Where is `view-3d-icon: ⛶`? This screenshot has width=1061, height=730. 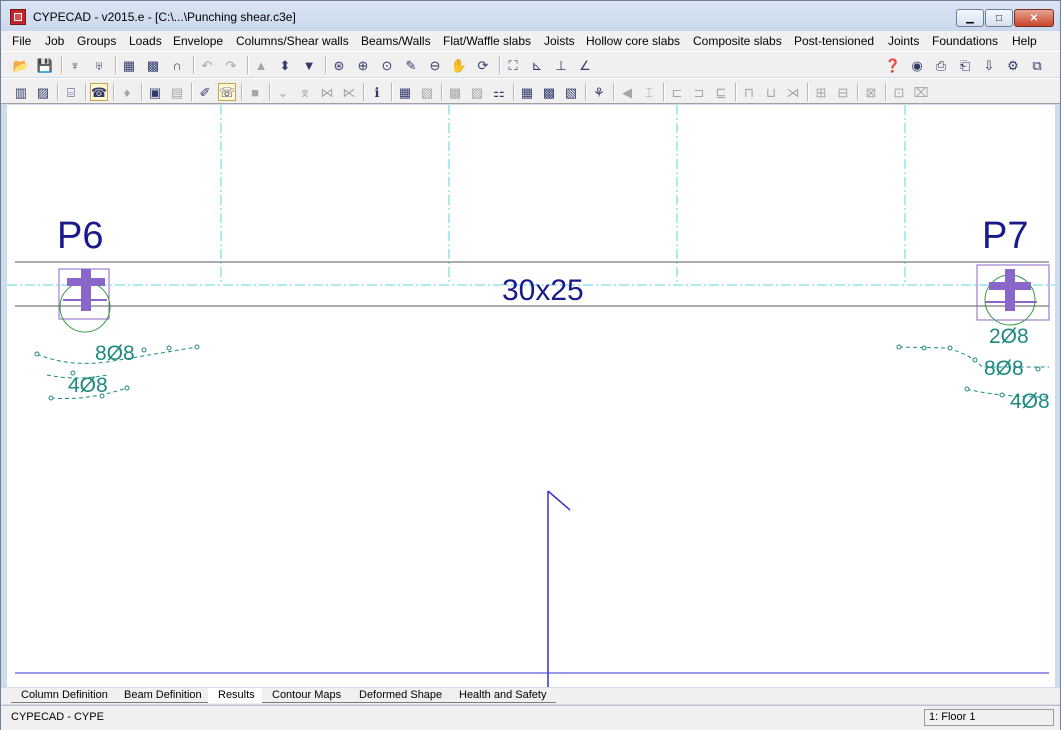
view-3d-icon: ⛶ is located at coordinates (513, 65).